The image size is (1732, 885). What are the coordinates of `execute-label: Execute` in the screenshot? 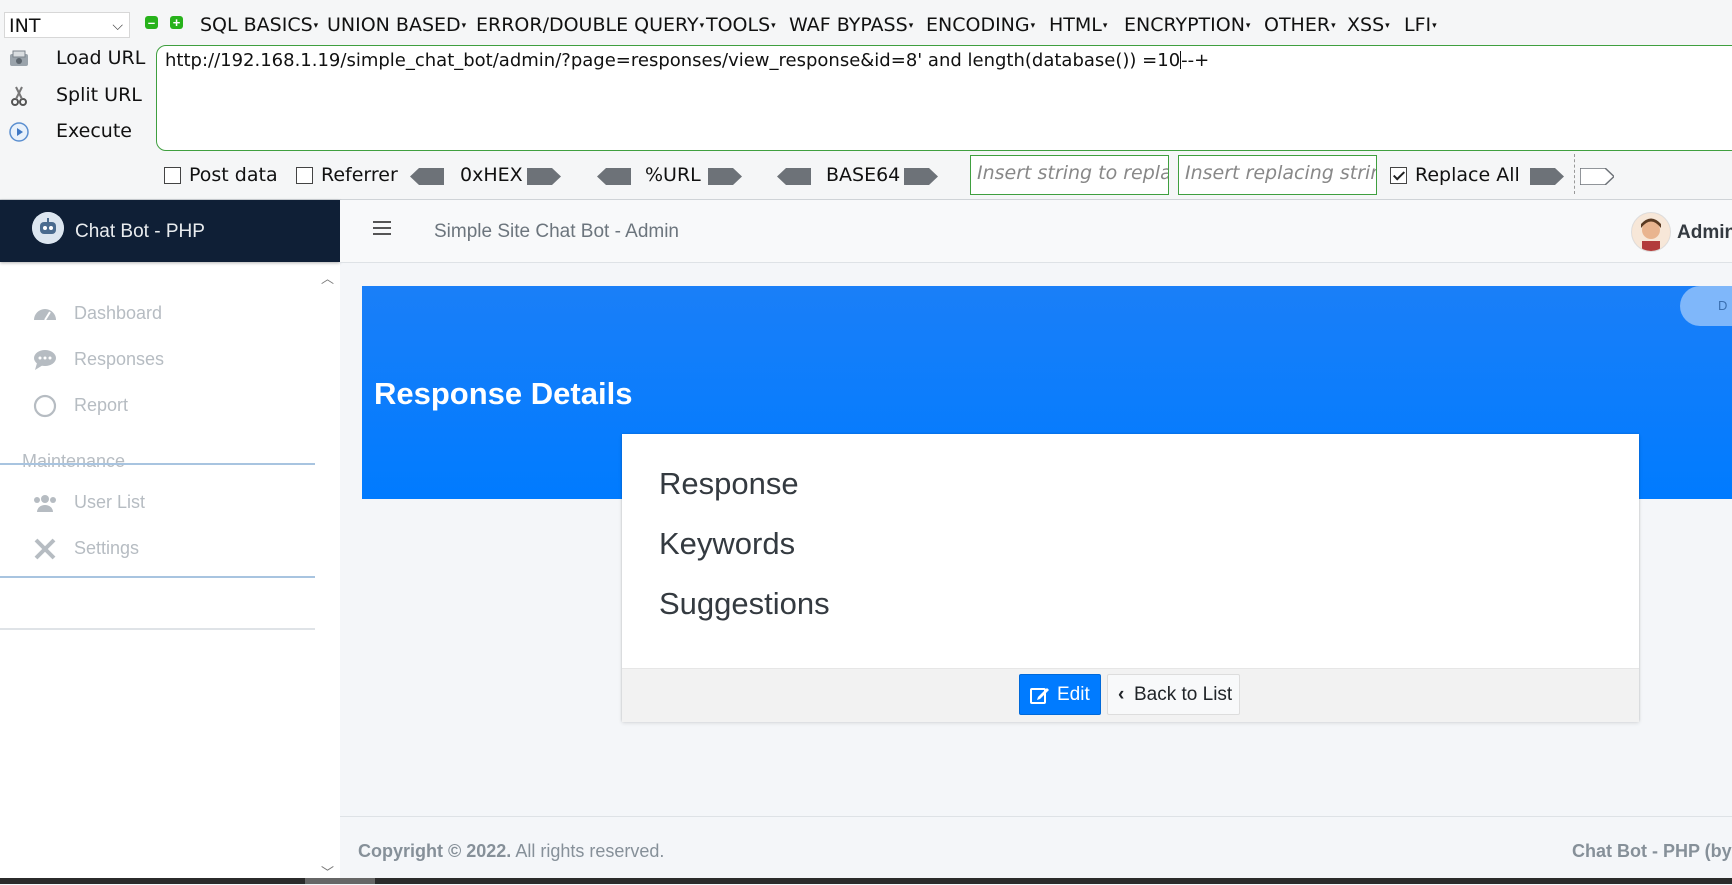 It's located at (94, 131).